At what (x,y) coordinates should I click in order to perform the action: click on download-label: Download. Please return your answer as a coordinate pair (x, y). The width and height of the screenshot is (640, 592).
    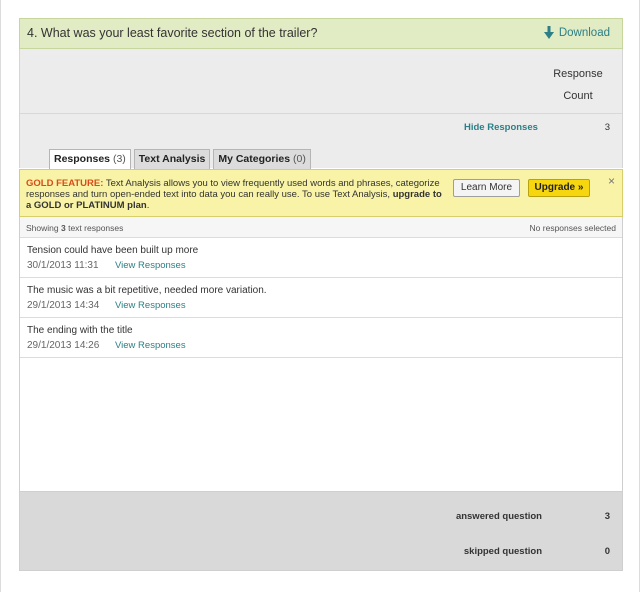
    Looking at the image, I should click on (584, 32).